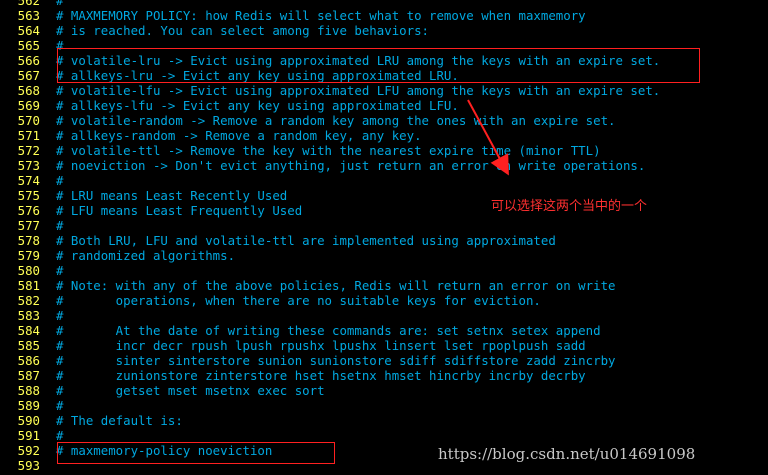  What do you see at coordinates (569, 206) in the screenshot?
I see `annotation-note: 可以选择这两个当中的一个` at bounding box center [569, 206].